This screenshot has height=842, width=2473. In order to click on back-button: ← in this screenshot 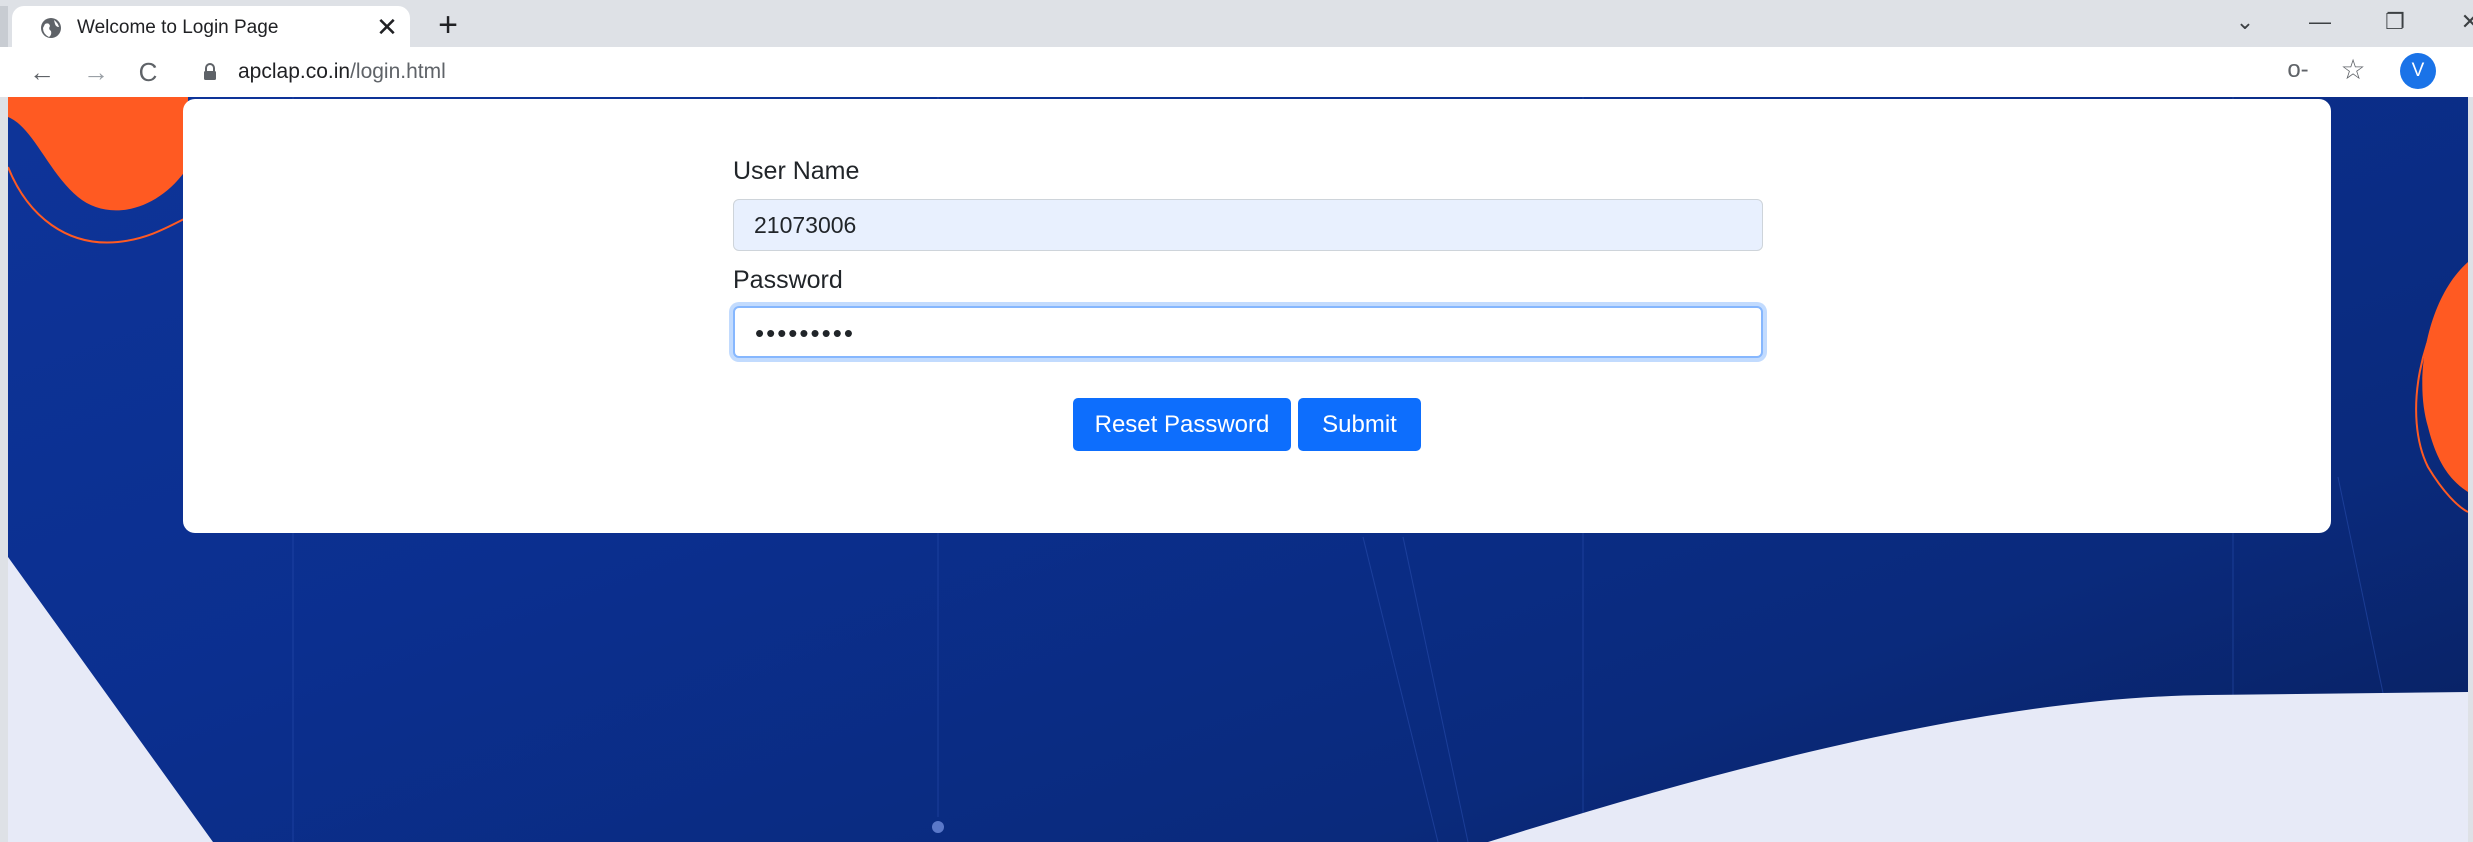, I will do `click(42, 72)`.